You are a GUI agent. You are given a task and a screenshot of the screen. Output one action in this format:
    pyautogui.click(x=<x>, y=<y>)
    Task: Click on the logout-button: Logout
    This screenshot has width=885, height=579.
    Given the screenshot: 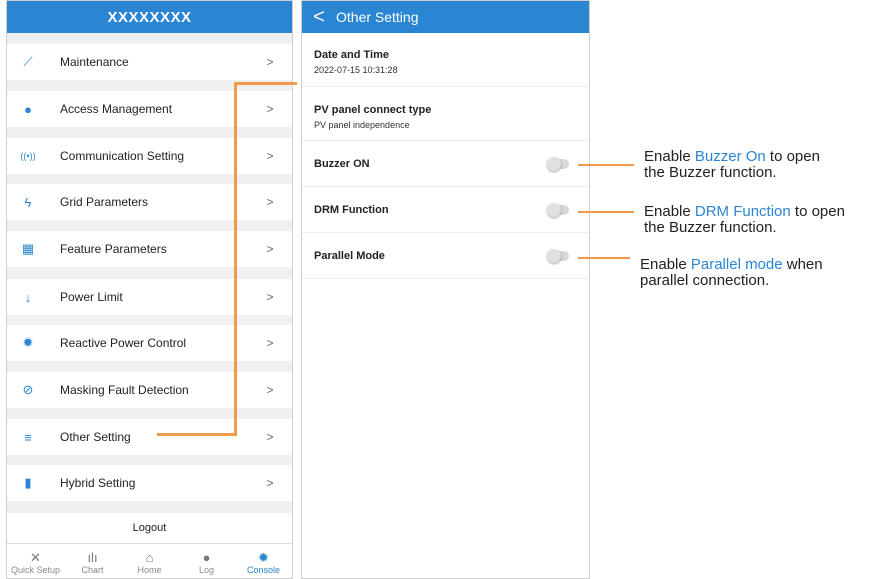 What is the action you would take?
    pyautogui.click(x=149, y=528)
    